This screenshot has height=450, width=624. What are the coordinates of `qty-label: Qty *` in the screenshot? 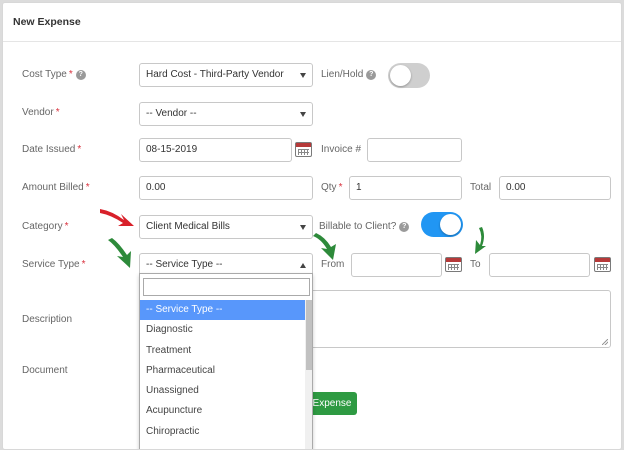 It's located at (332, 187).